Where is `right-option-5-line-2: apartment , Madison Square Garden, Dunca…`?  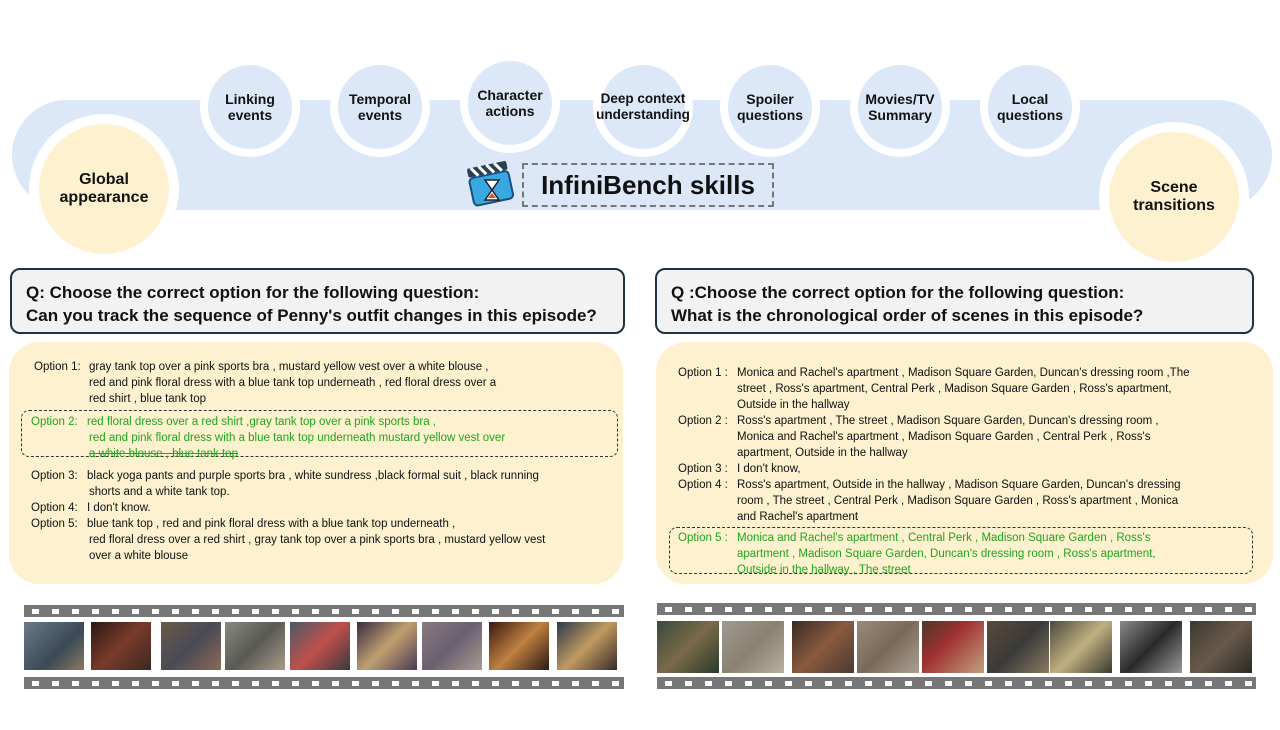
right-option-5-line-2: apartment , Madison Square Garden, Dunca… is located at coordinates (946, 554).